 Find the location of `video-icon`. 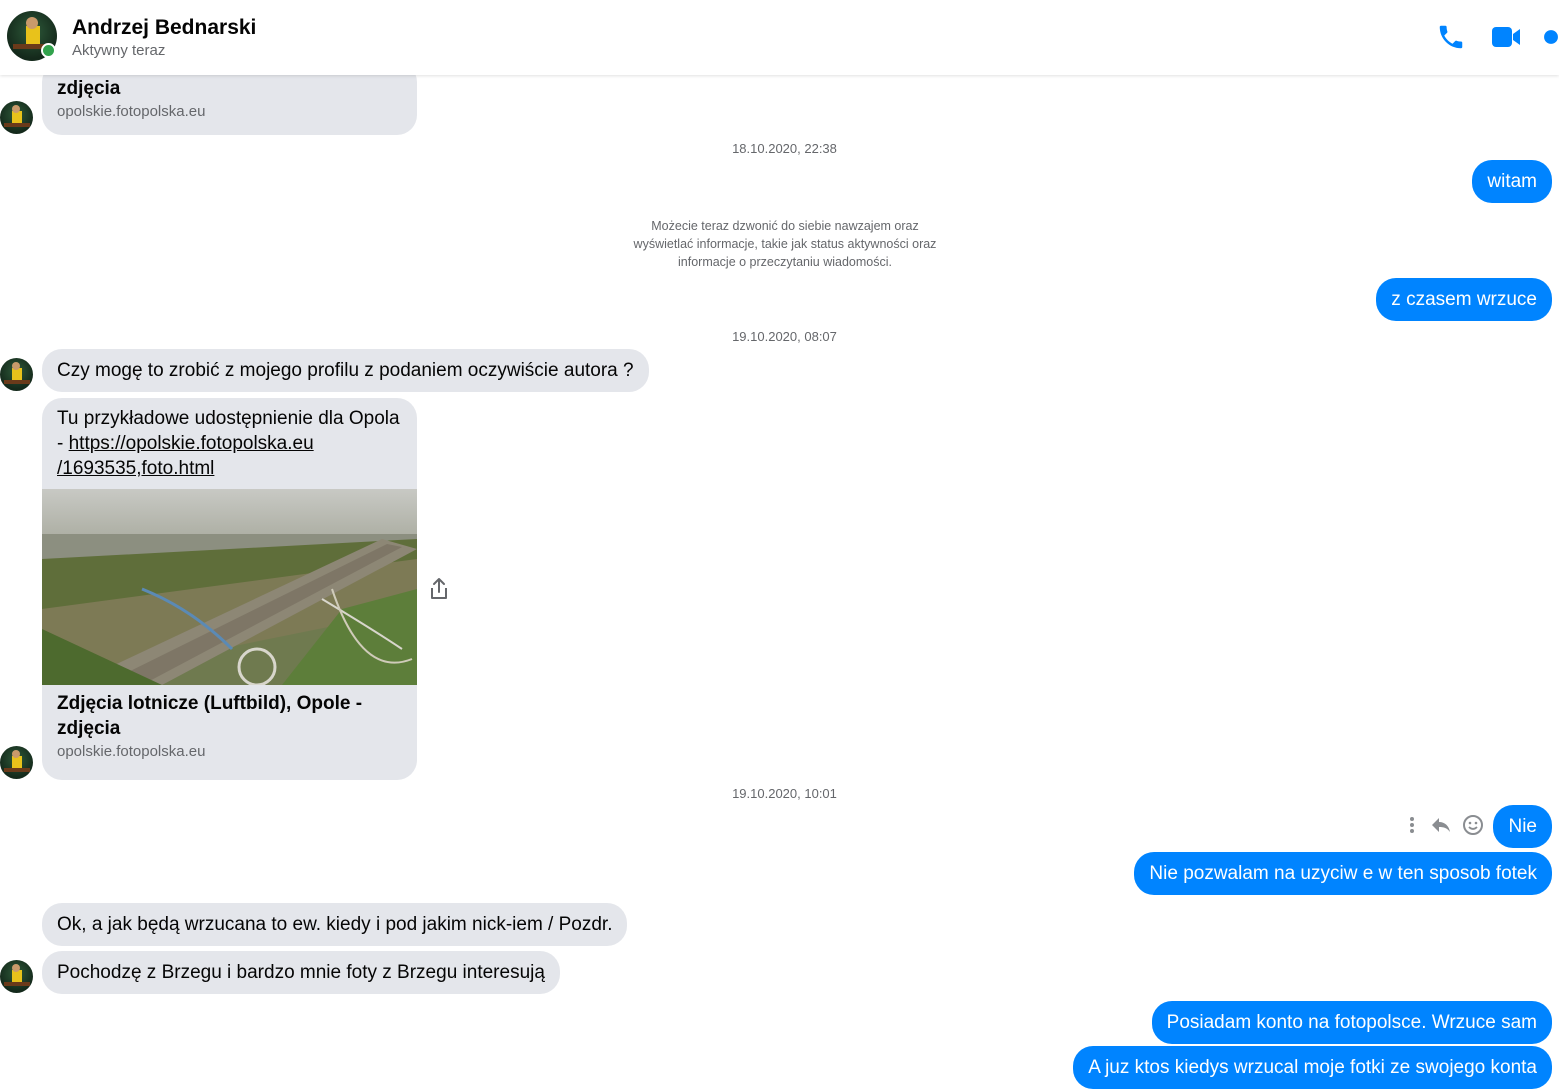

video-icon is located at coordinates (1506, 37).